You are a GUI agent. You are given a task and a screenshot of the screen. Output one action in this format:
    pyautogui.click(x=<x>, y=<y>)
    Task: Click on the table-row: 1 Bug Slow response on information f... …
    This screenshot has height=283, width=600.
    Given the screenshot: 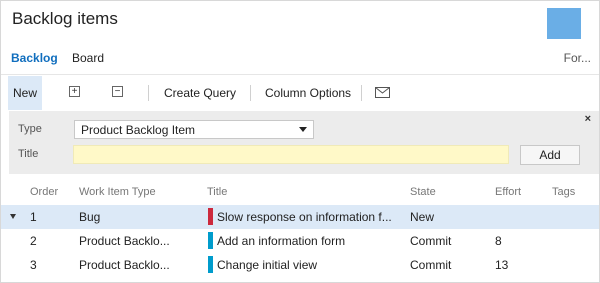 What is the action you would take?
    pyautogui.click(x=300, y=217)
    